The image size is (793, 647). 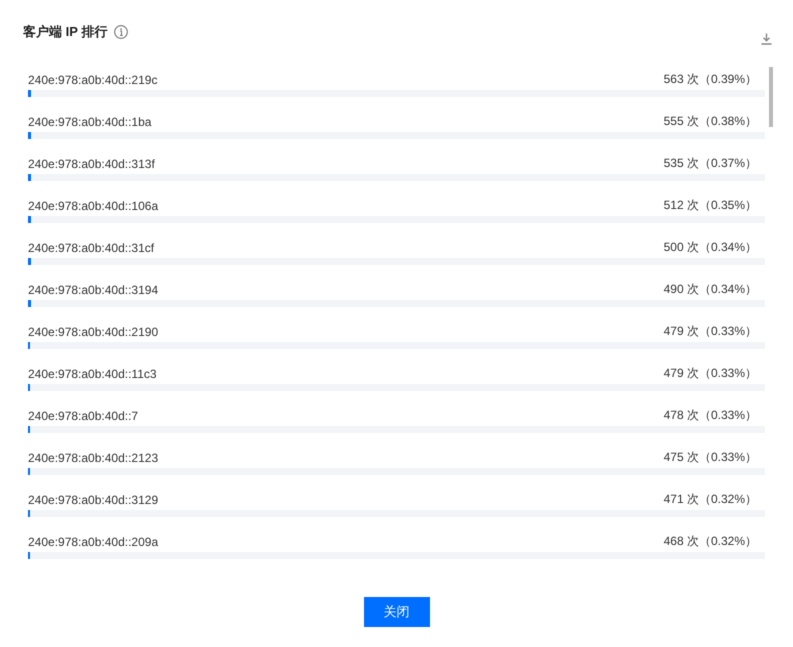 I want to click on scrollbar-thumb, so click(x=771, y=97).